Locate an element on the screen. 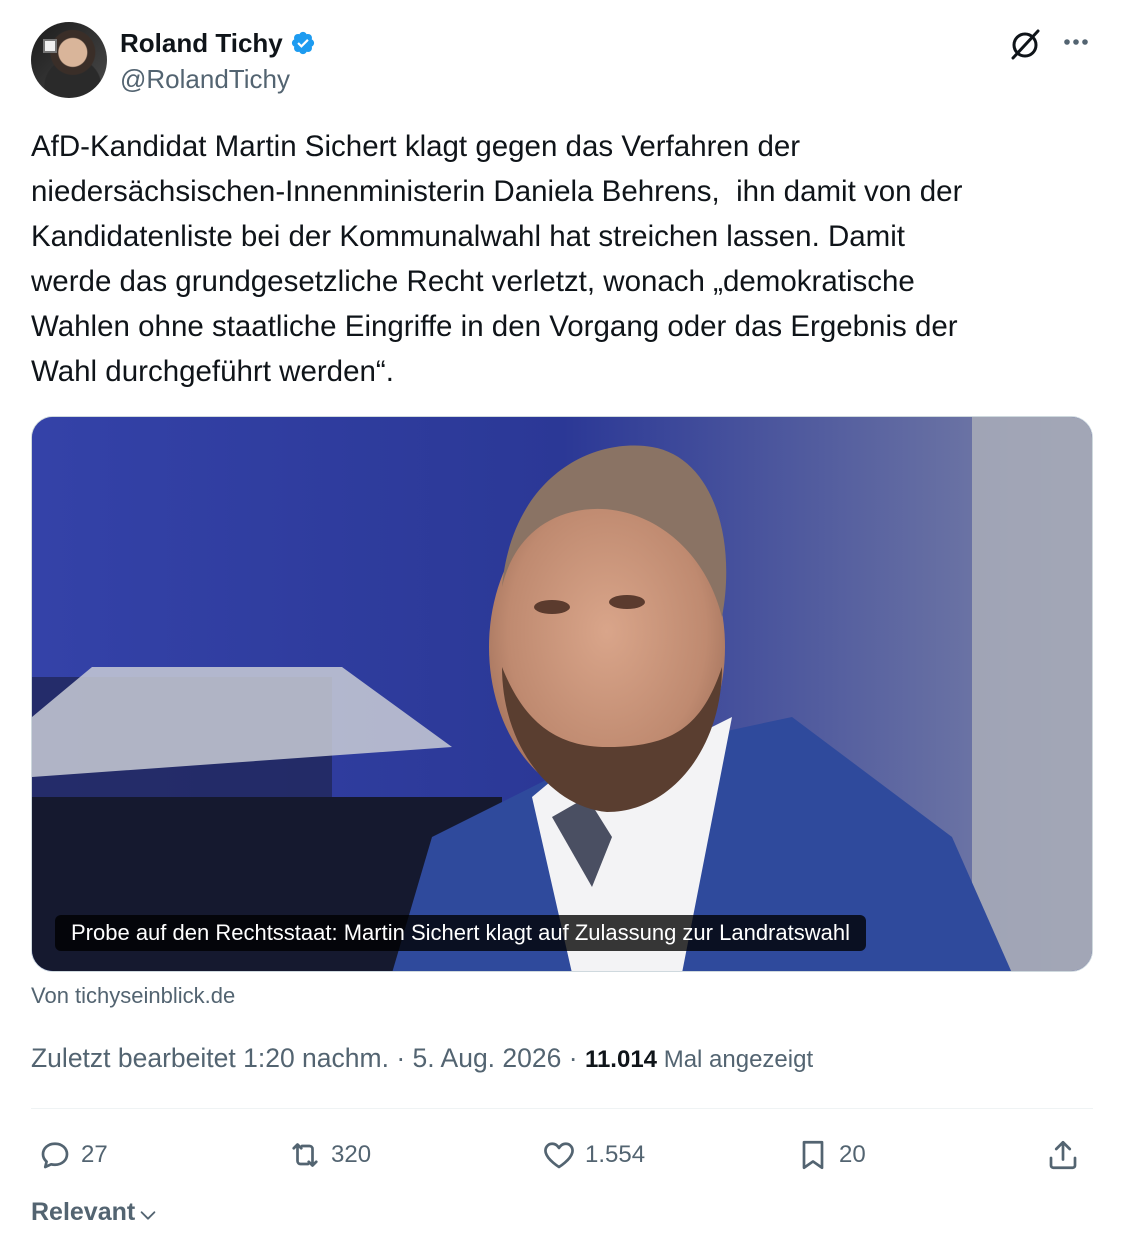 The height and width of the screenshot is (1252, 1123). grok-icon is located at coordinates (1025, 45).